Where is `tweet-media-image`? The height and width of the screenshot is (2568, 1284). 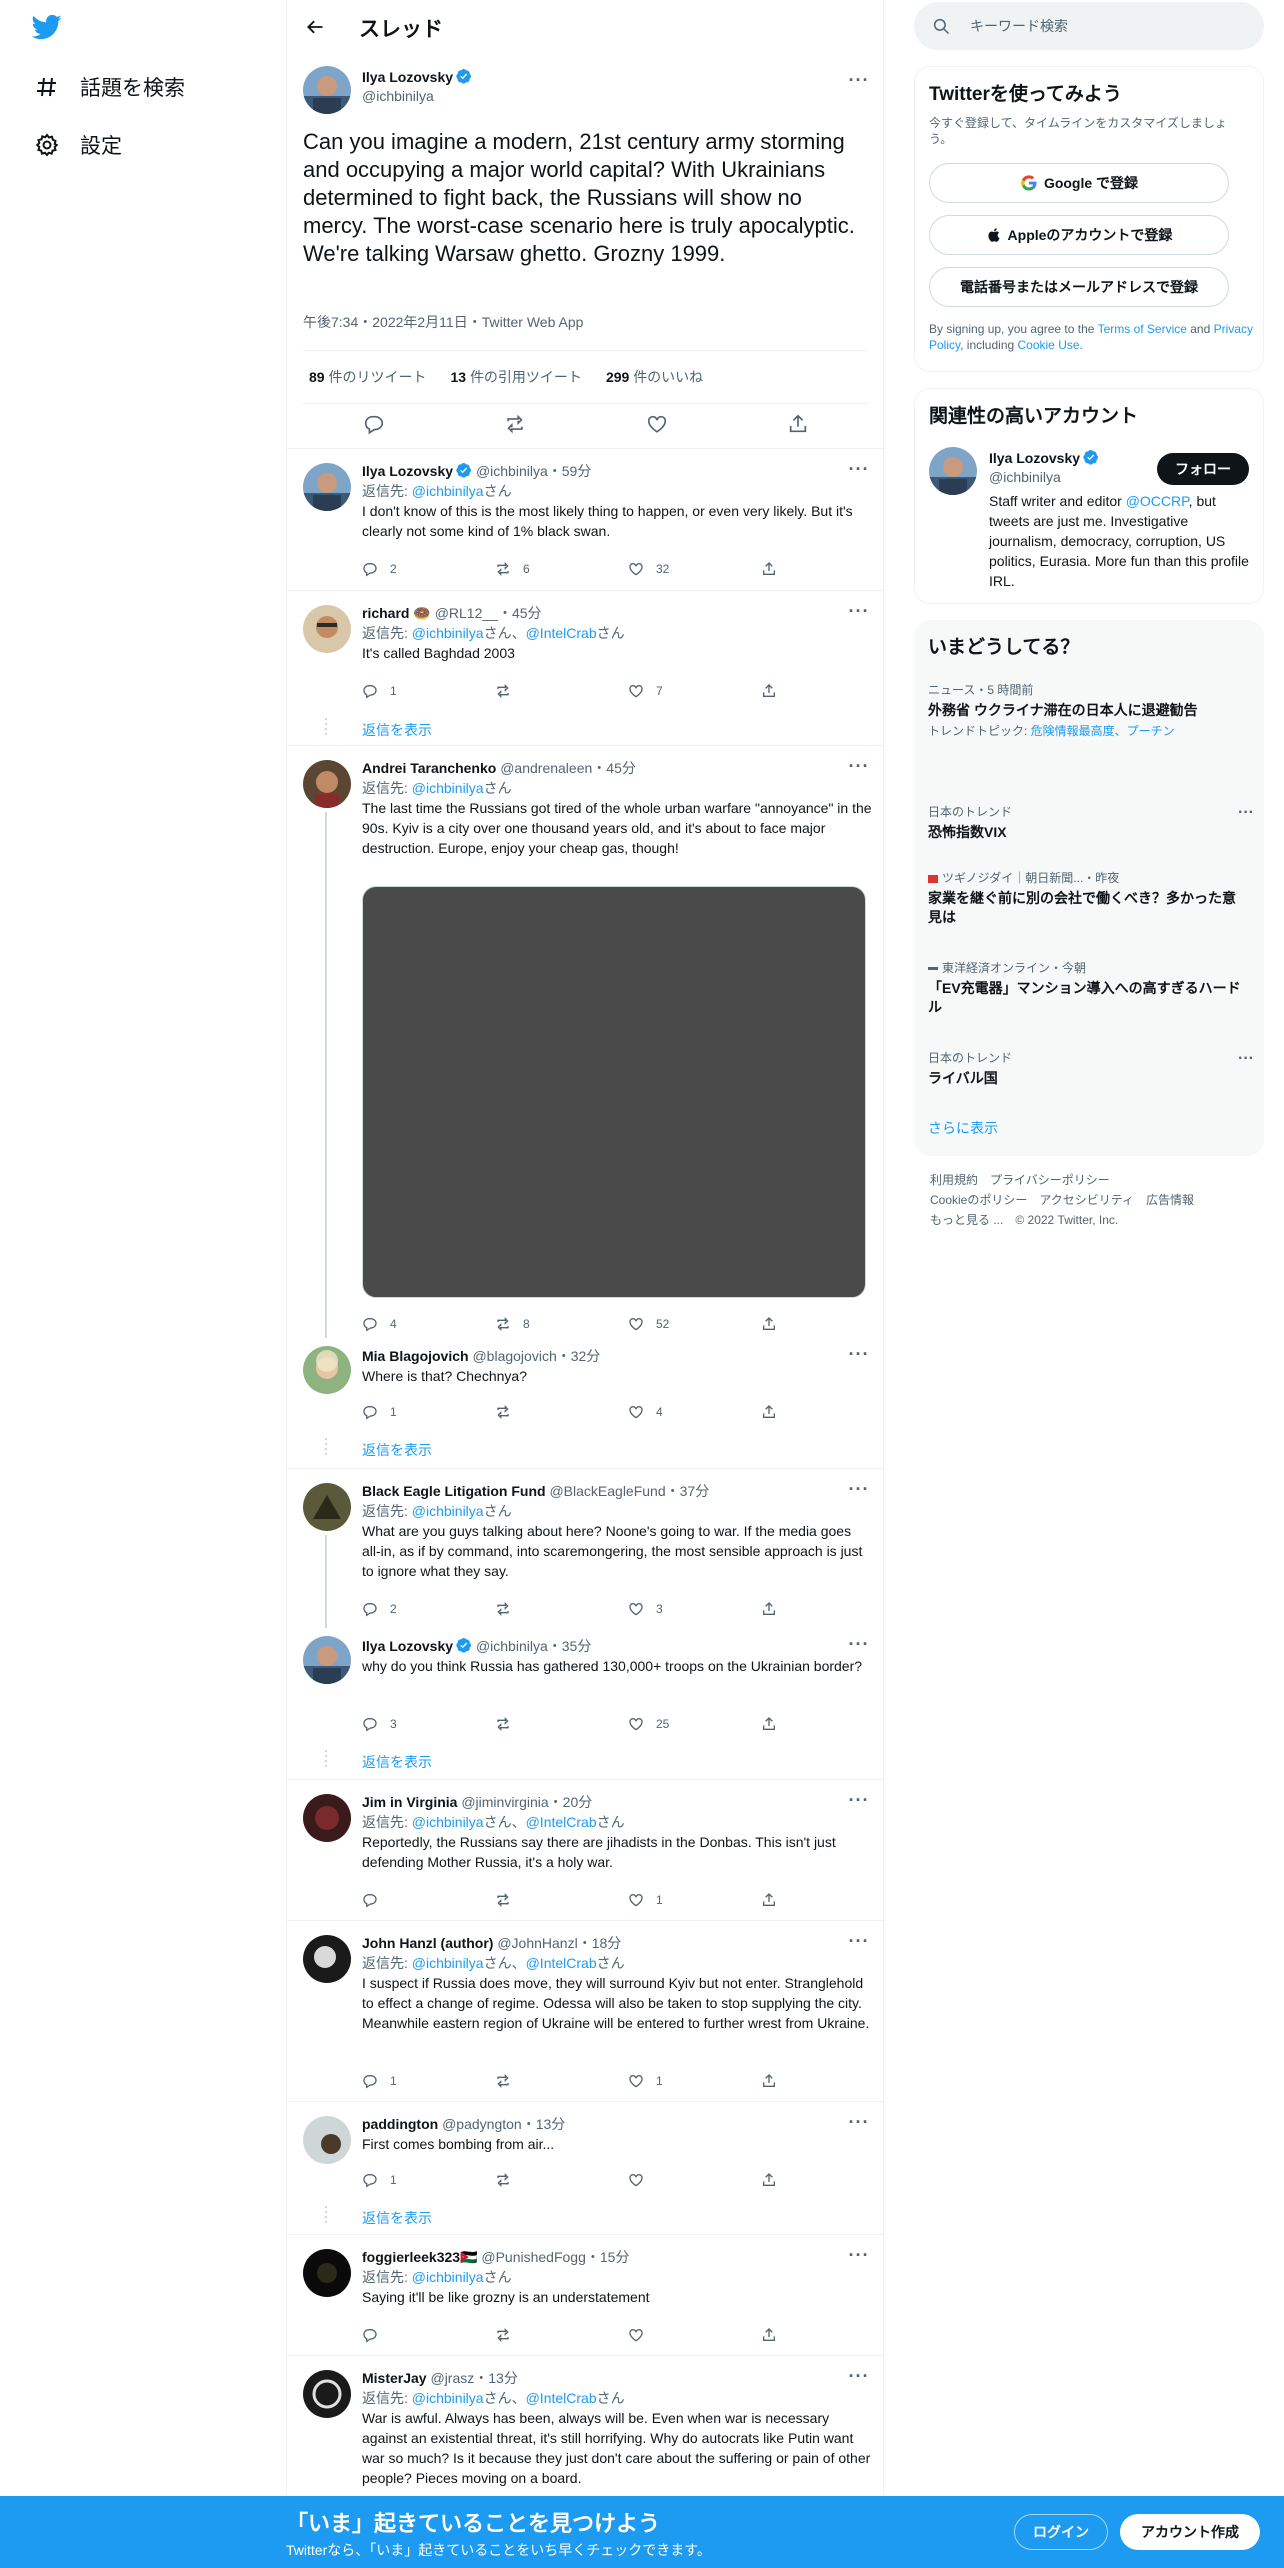
tweet-media-image is located at coordinates (614, 1092).